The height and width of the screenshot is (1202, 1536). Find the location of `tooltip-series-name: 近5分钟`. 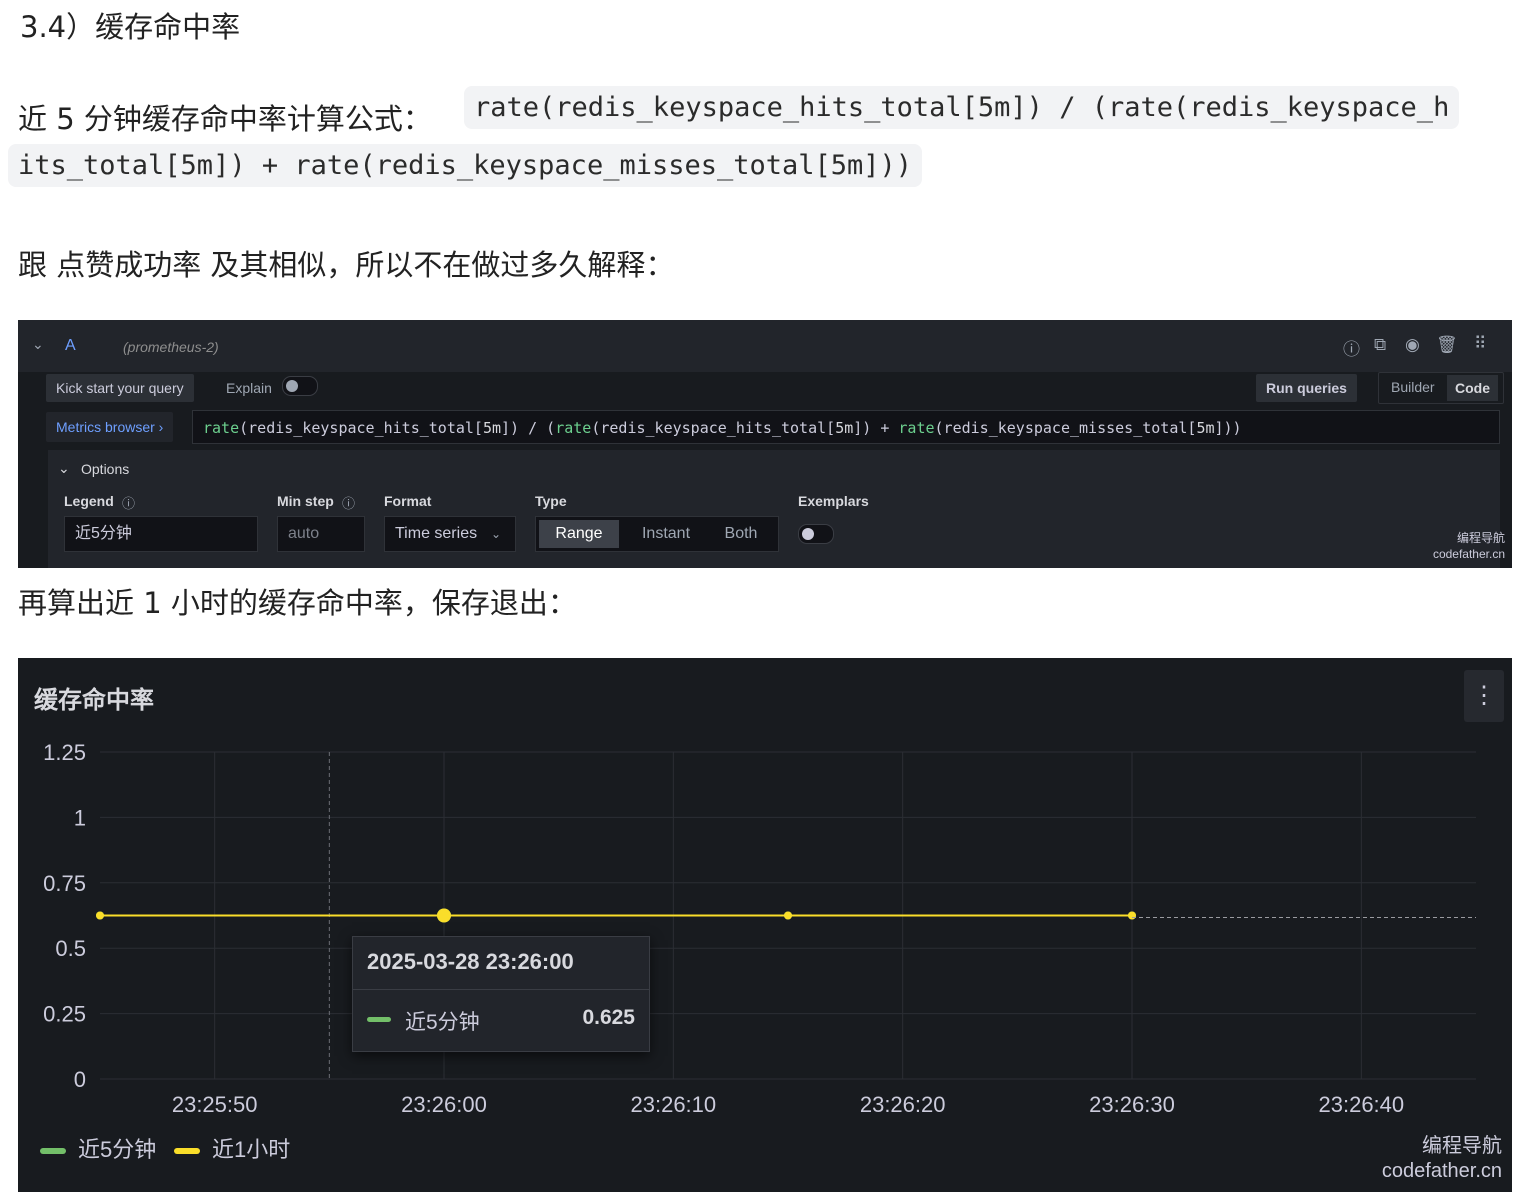

tooltip-series-name: 近5分钟 is located at coordinates (442, 1022).